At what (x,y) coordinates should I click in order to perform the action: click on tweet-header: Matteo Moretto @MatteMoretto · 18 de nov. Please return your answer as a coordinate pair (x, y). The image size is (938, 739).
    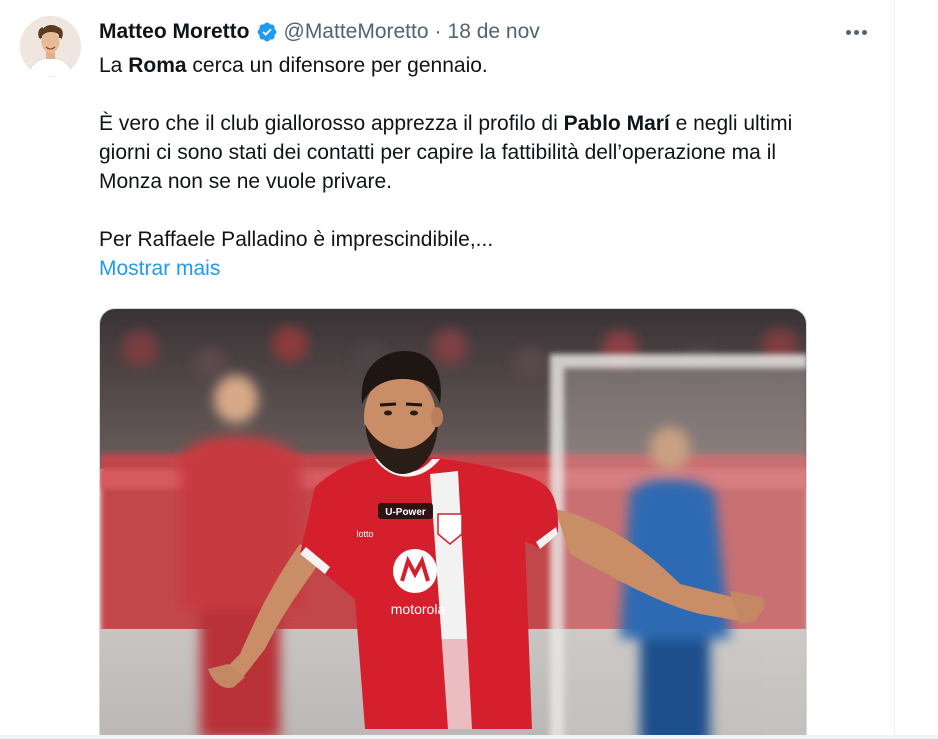
    Looking at the image, I should click on (319, 32).